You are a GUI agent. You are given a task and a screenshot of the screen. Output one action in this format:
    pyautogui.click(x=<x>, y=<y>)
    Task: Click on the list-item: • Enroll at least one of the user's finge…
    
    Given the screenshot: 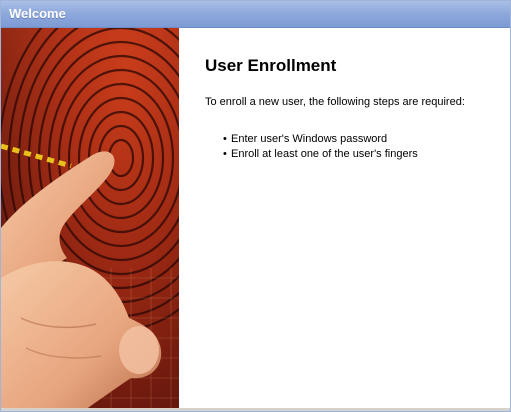 What is the action you would take?
    pyautogui.click(x=320, y=154)
    